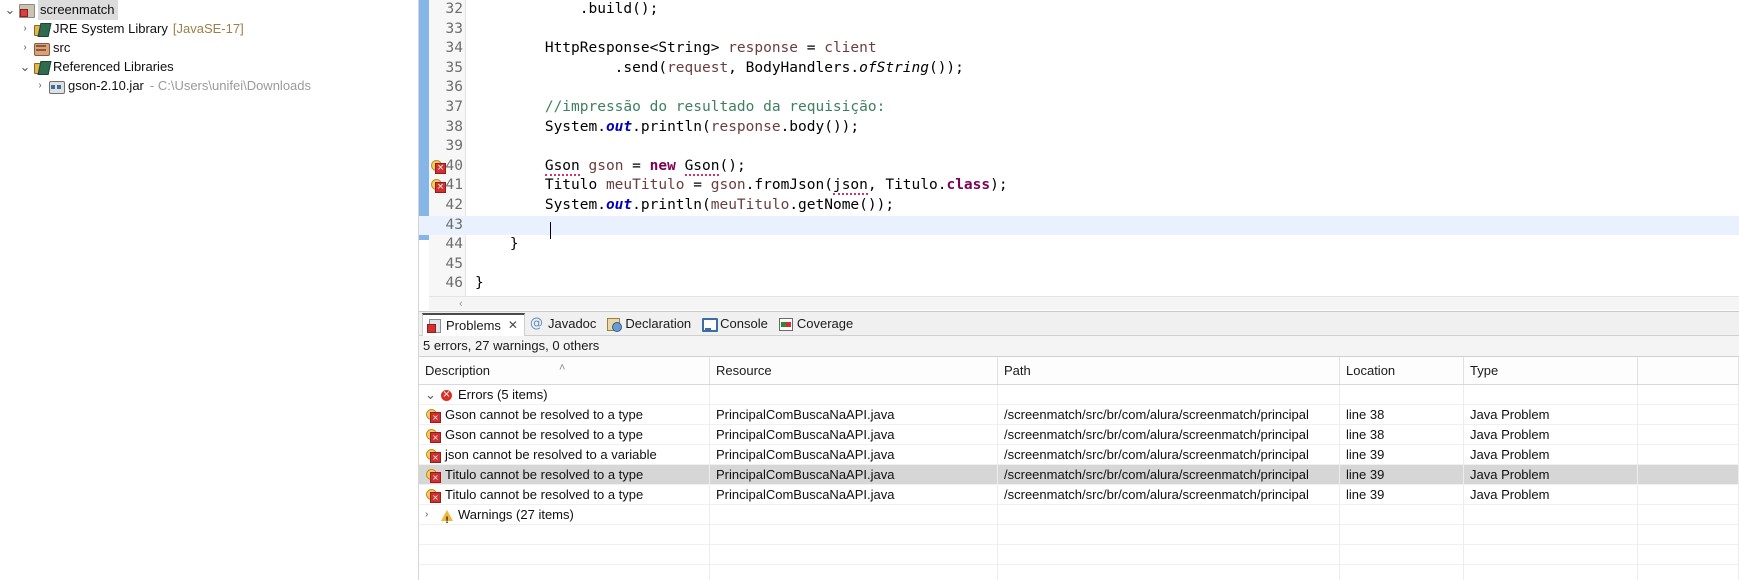  Describe the element at coordinates (454, 48) in the screenshot. I see `line-number: 34` at that location.